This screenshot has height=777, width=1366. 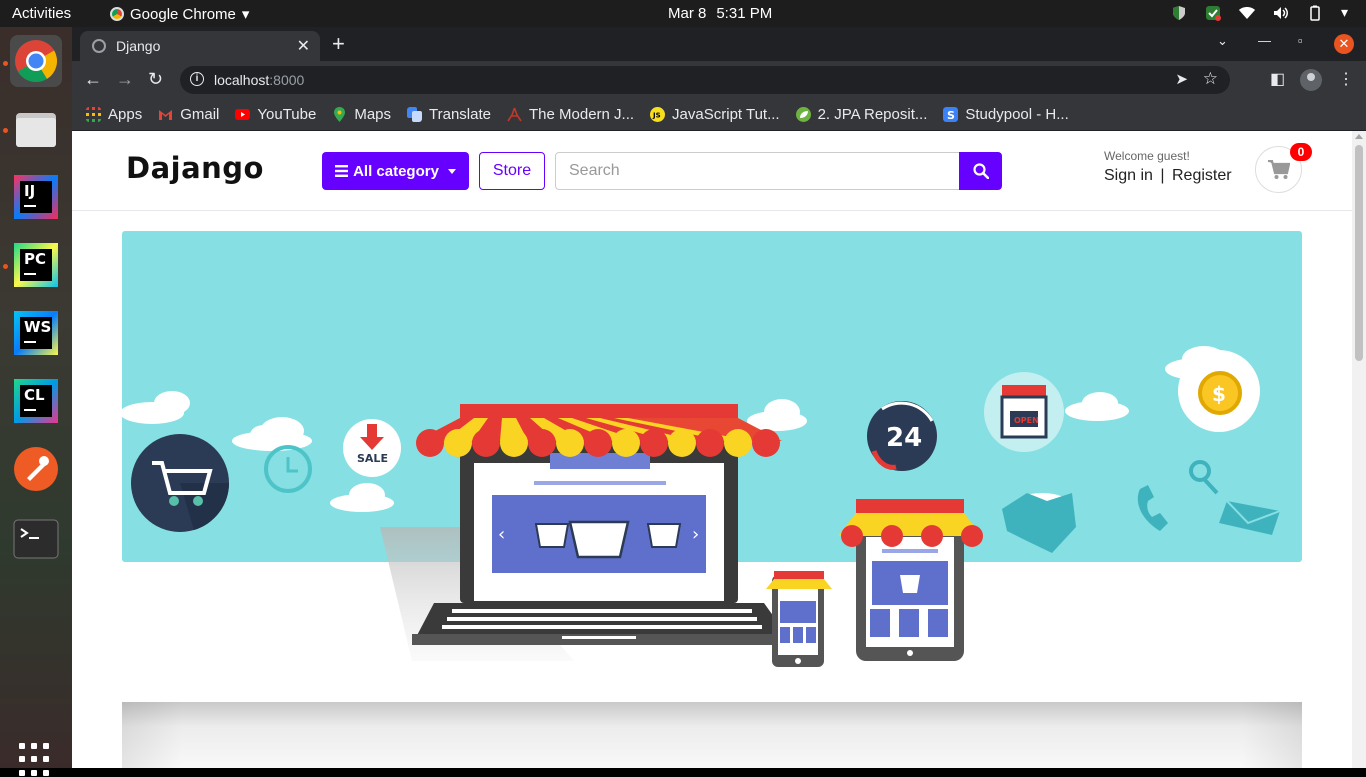 I want to click on system-clock: Mar 8 5:31 PM, so click(x=720, y=13).